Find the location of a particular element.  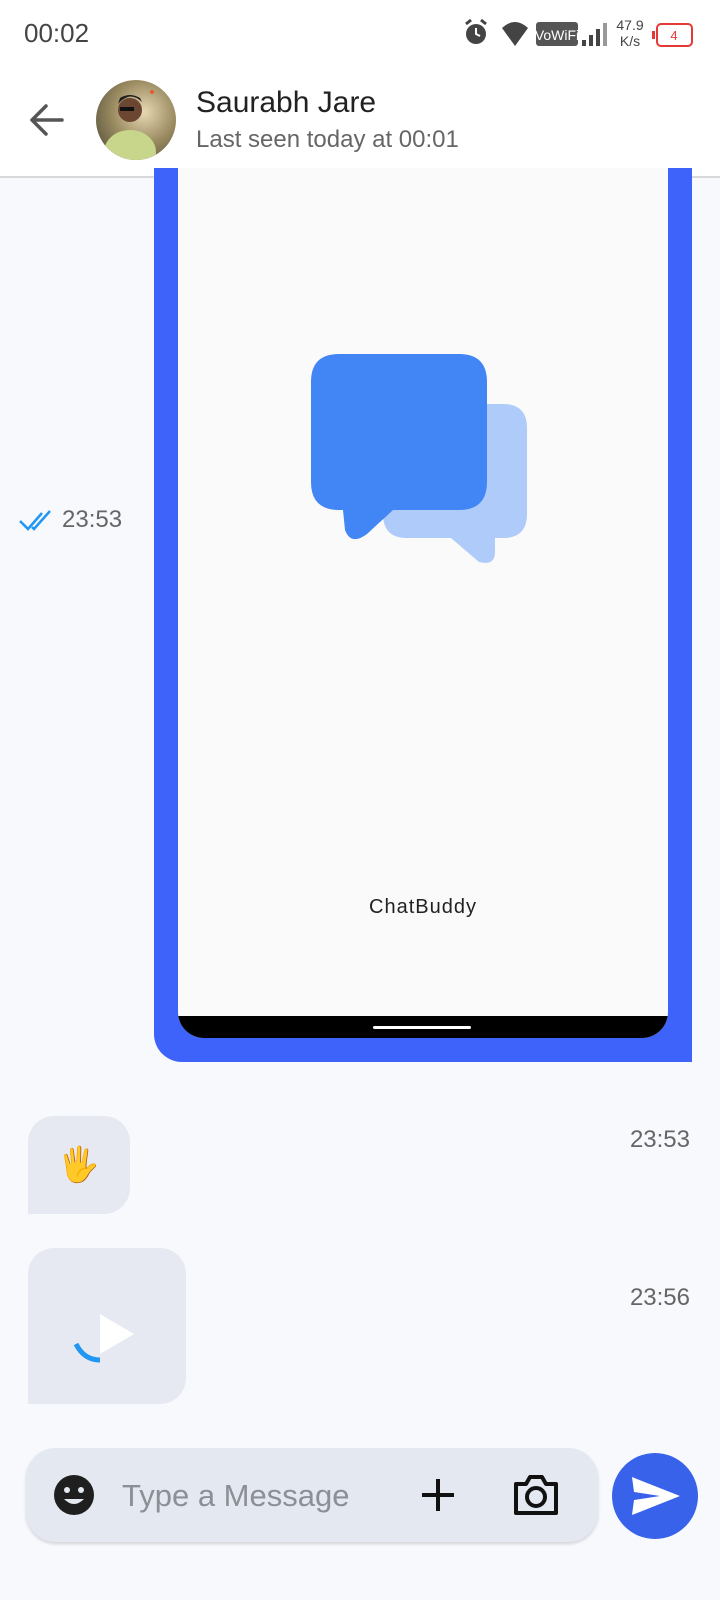

battery-icon: 4 is located at coordinates (672, 35).